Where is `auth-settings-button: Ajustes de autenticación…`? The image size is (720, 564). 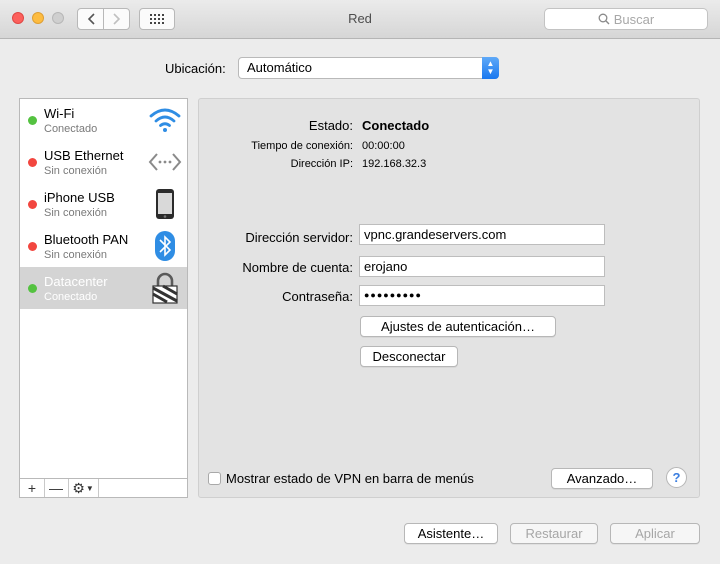
auth-settings-button: Ajustes de autenticación… is located at coordinates (458, 326).